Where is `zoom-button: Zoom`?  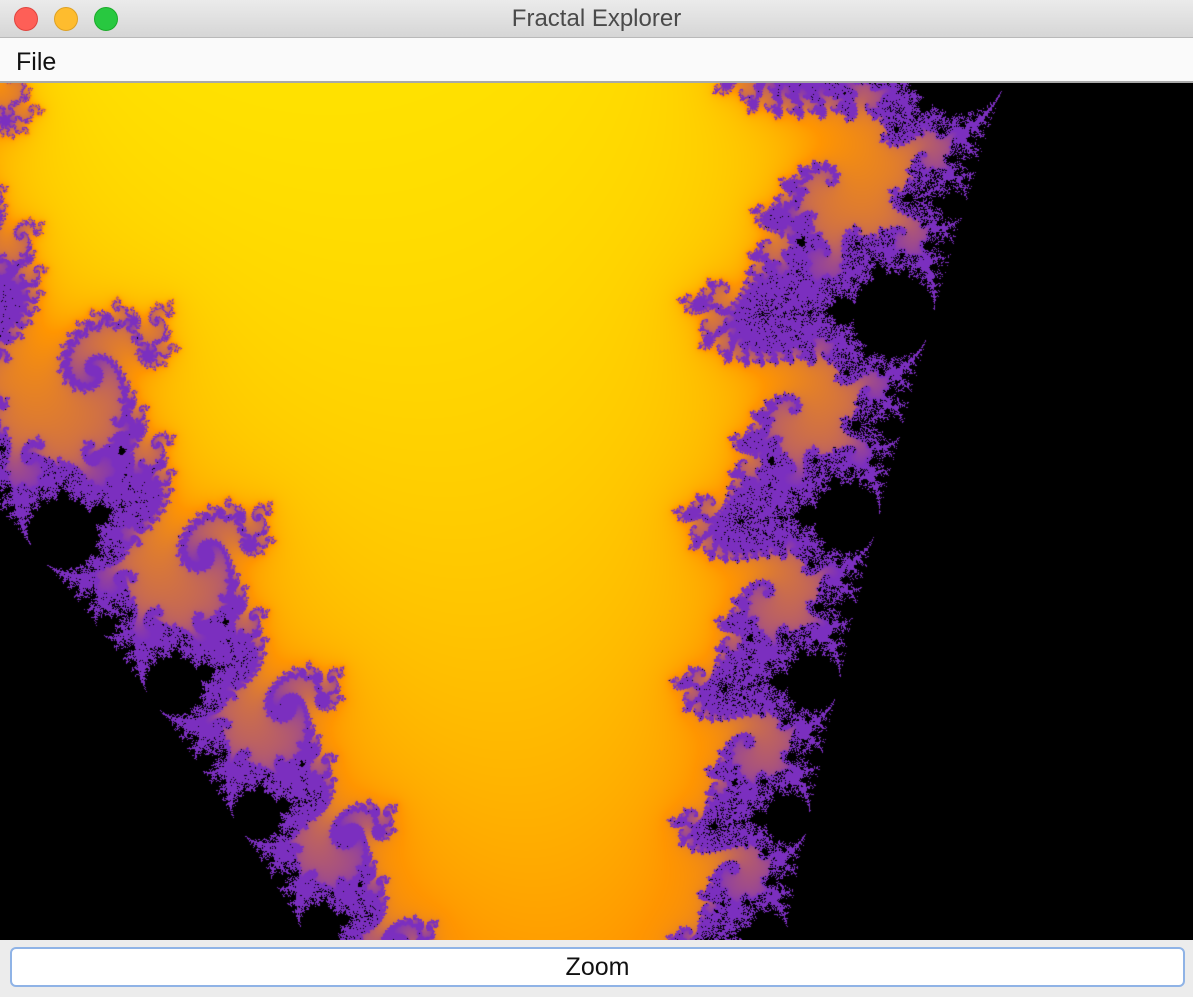 zoom-button: Zoom is located at coordinates (597, 967).